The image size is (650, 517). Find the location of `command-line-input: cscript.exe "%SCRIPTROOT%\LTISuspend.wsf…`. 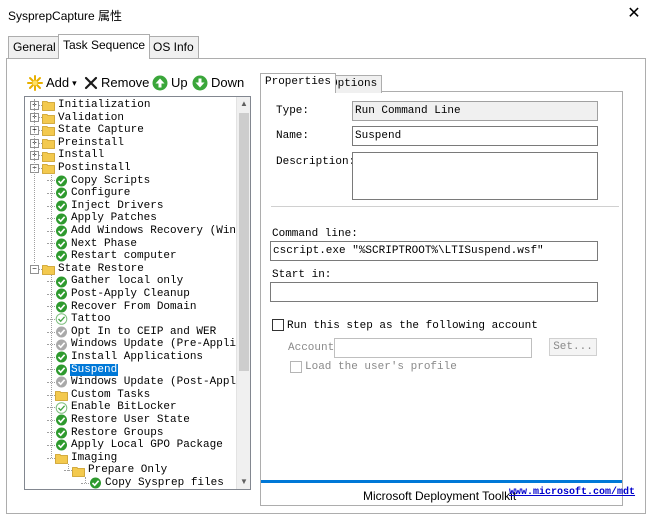

command-line-input: cscript.exe "%SCRIPTROOT%\LTISuspend.wsf… is located at coordinates (434, 251).